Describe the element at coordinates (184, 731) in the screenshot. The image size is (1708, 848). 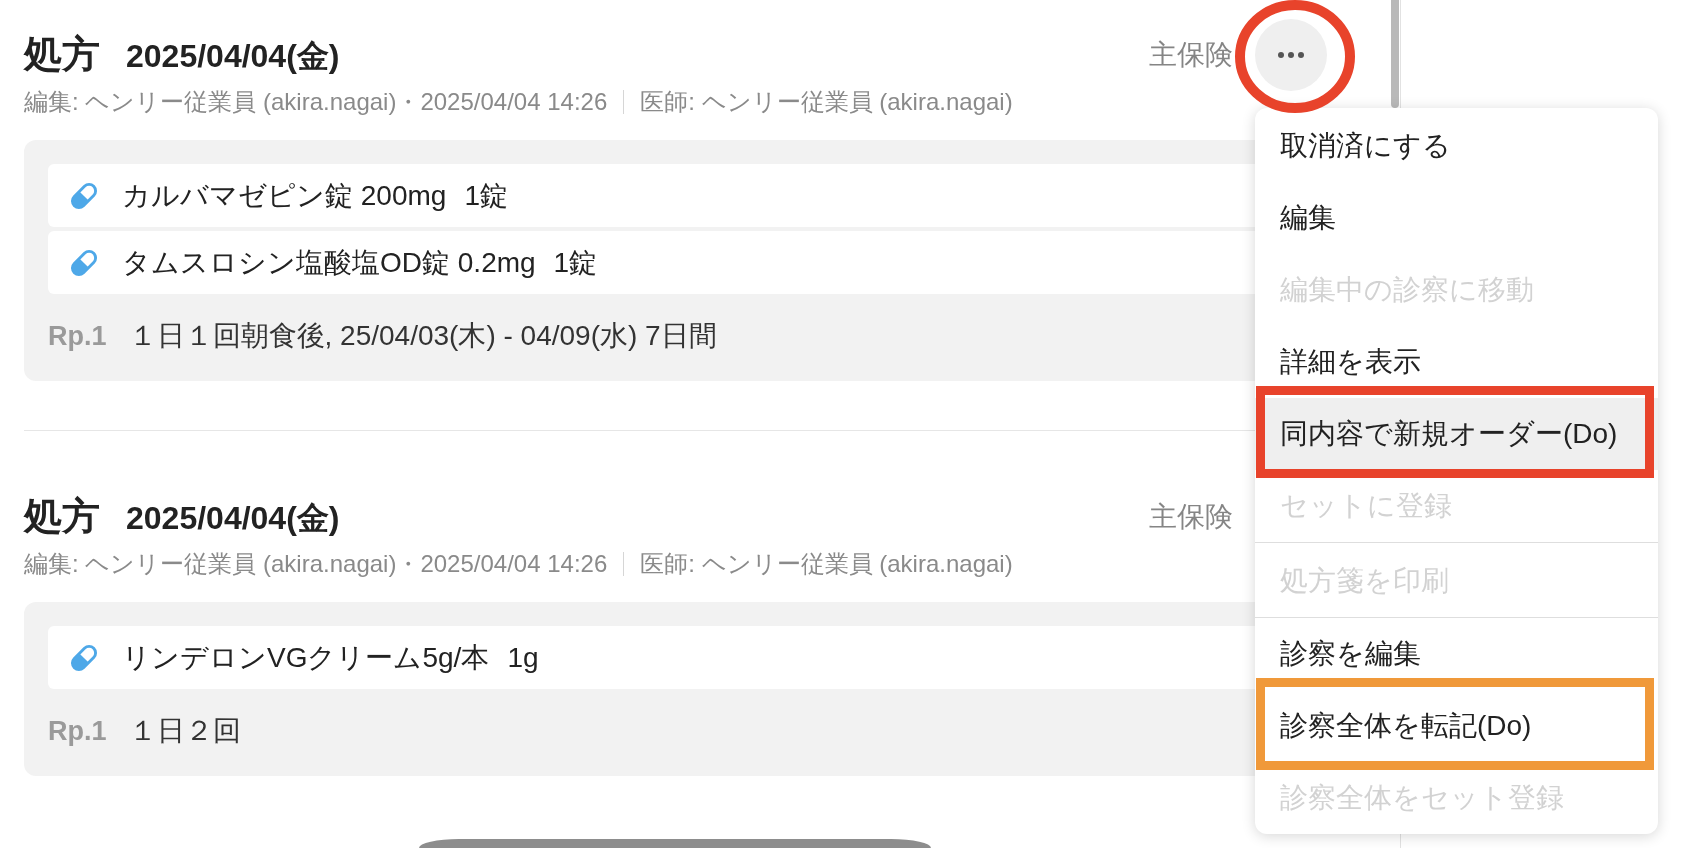
I see `usage-text: １日２回` at that location.